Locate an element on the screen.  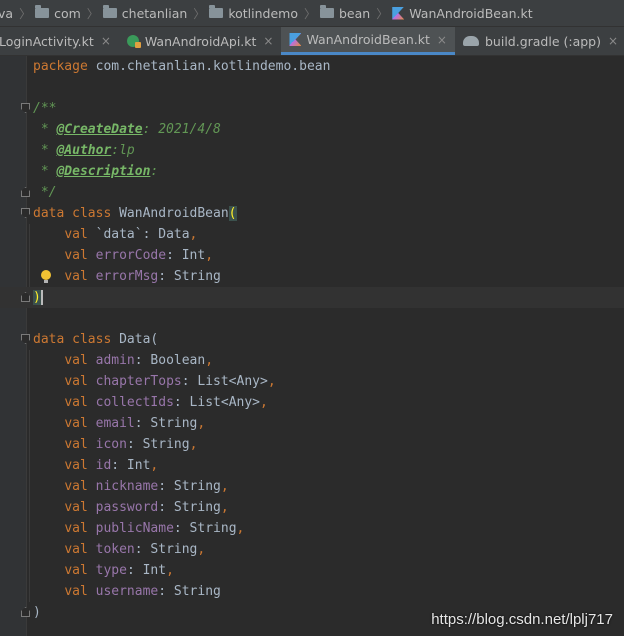
tab-label: build.gradle (:app) is located at coordinates (542, 41).